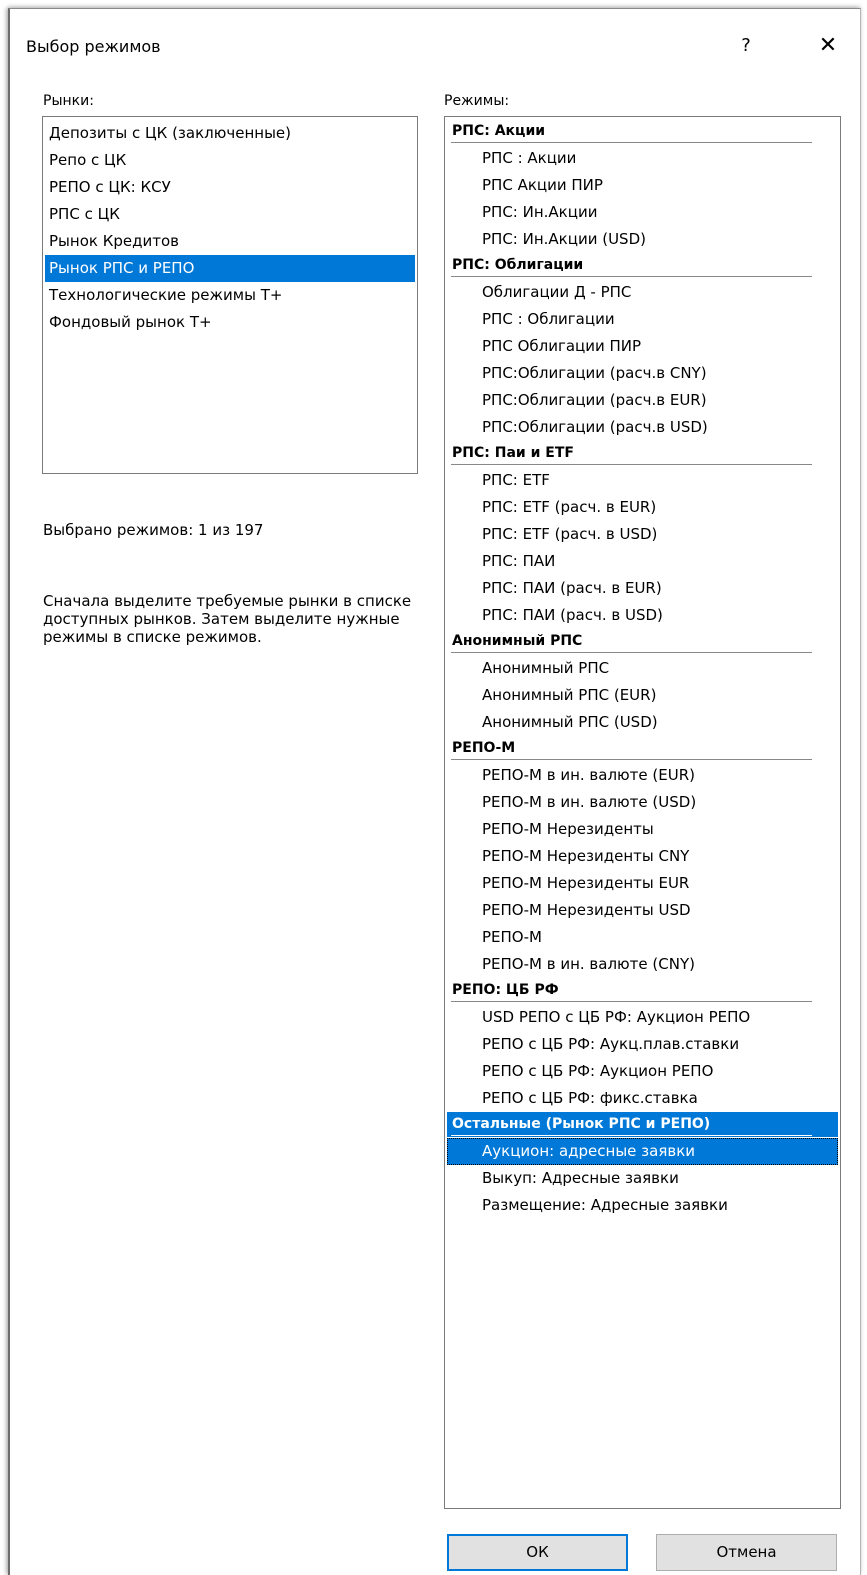 This screenshot has height=1575, width=867. I want to click on mode-item: РЕПО-М Нерезиденты USD, so click(642, 910).